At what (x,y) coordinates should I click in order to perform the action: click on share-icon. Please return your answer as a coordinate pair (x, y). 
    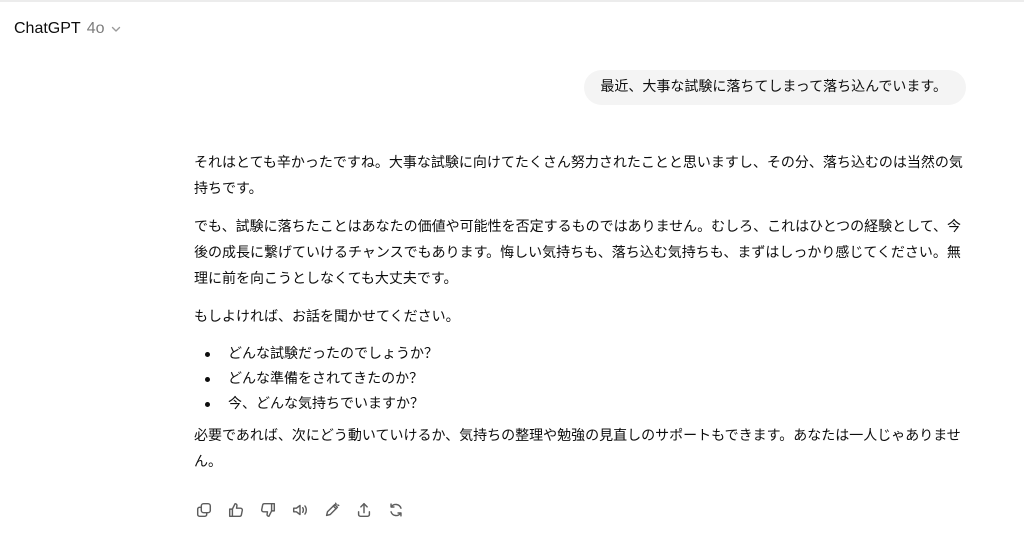
    Looking at the image, I should click on (364, 510).